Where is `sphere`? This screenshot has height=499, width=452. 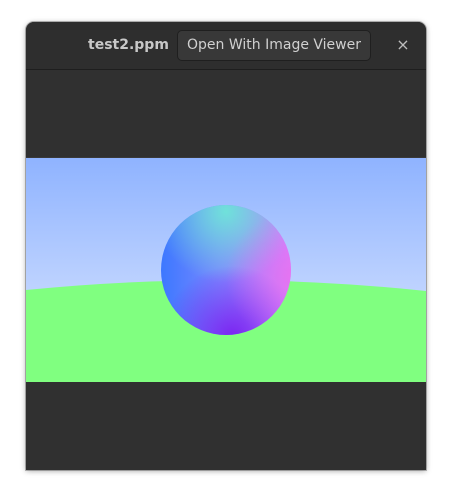 sphere is located at coordinates (226, 270).